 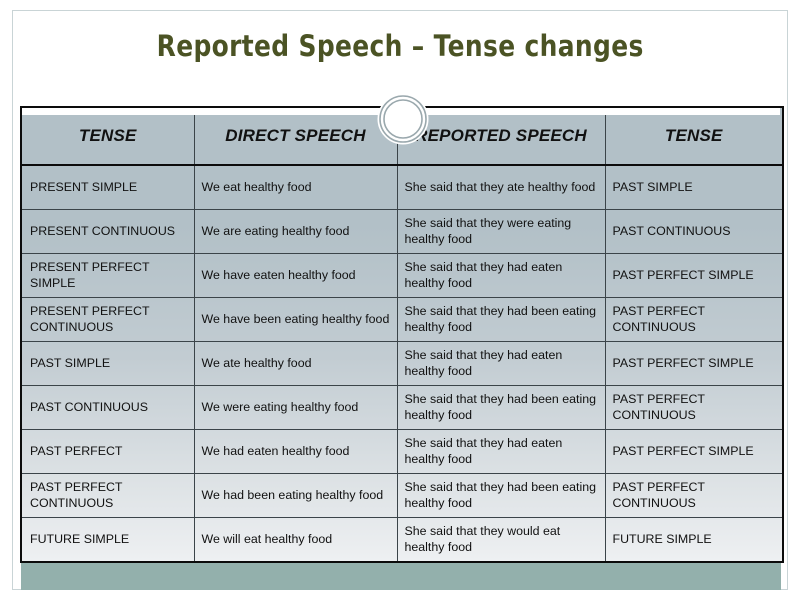 I want to click on cell-tense-from: PAST PERFECT CONTINUOUS, so click(x=107, y=495).